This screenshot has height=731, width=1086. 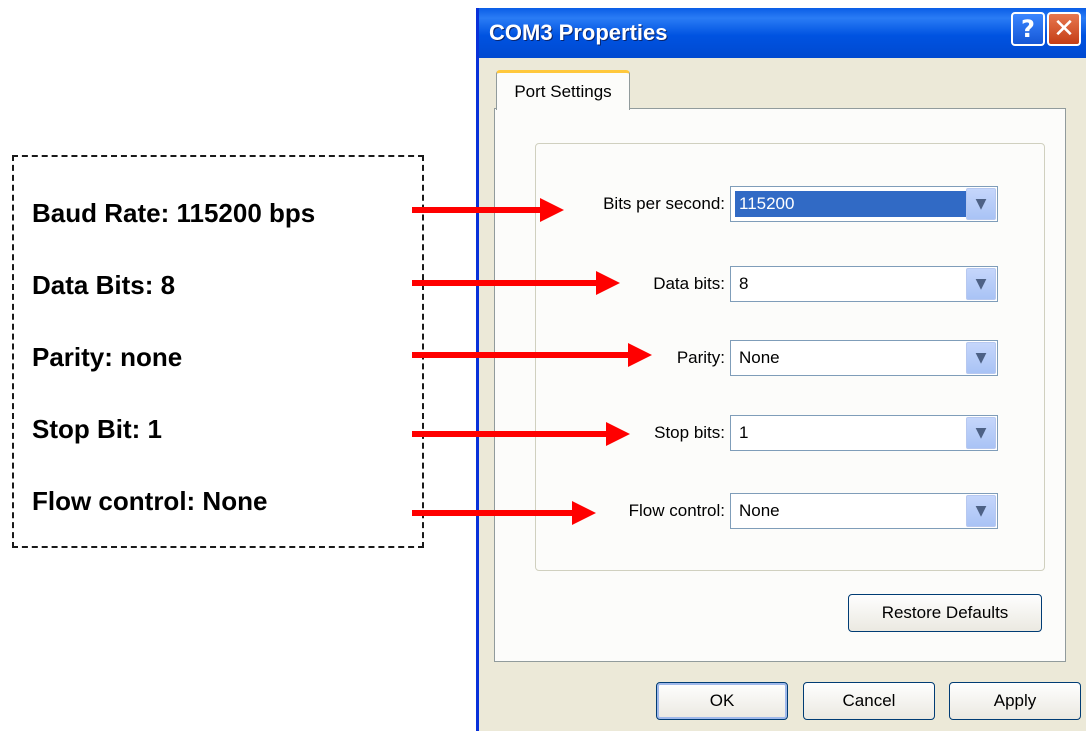 I want to click on flow-control-select: None ▼, so click(x=864, y=511).